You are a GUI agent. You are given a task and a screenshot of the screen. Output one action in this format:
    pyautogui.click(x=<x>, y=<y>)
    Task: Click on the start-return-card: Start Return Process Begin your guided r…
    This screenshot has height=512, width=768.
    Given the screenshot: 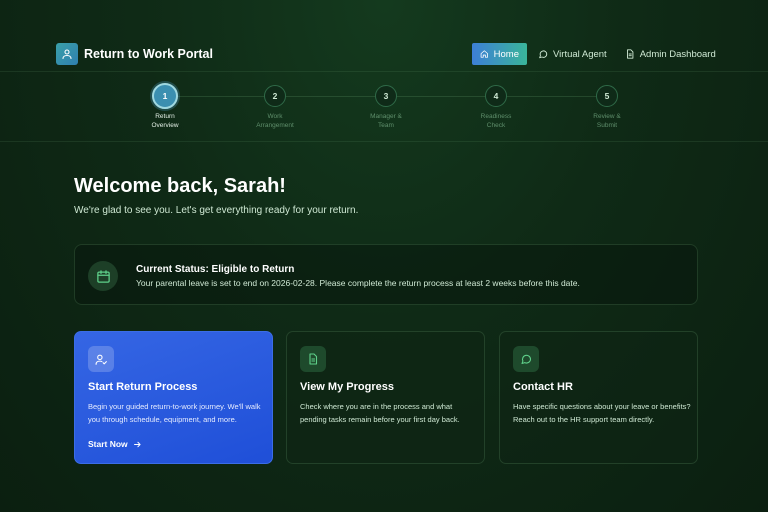 What is the action you would take?
    pyautogui.click(x=173, y=397)
    